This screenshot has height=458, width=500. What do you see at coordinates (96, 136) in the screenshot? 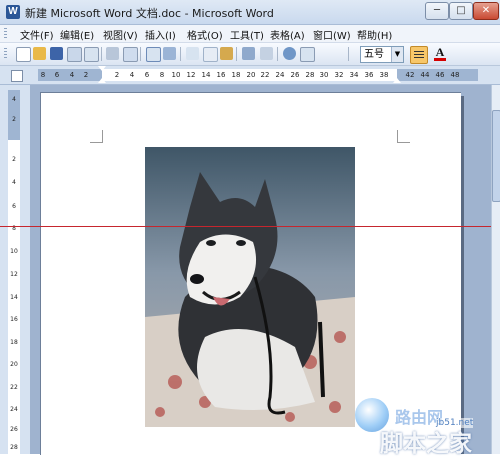
I see `crop-mark-top-left` at bounding box center [96, 136].